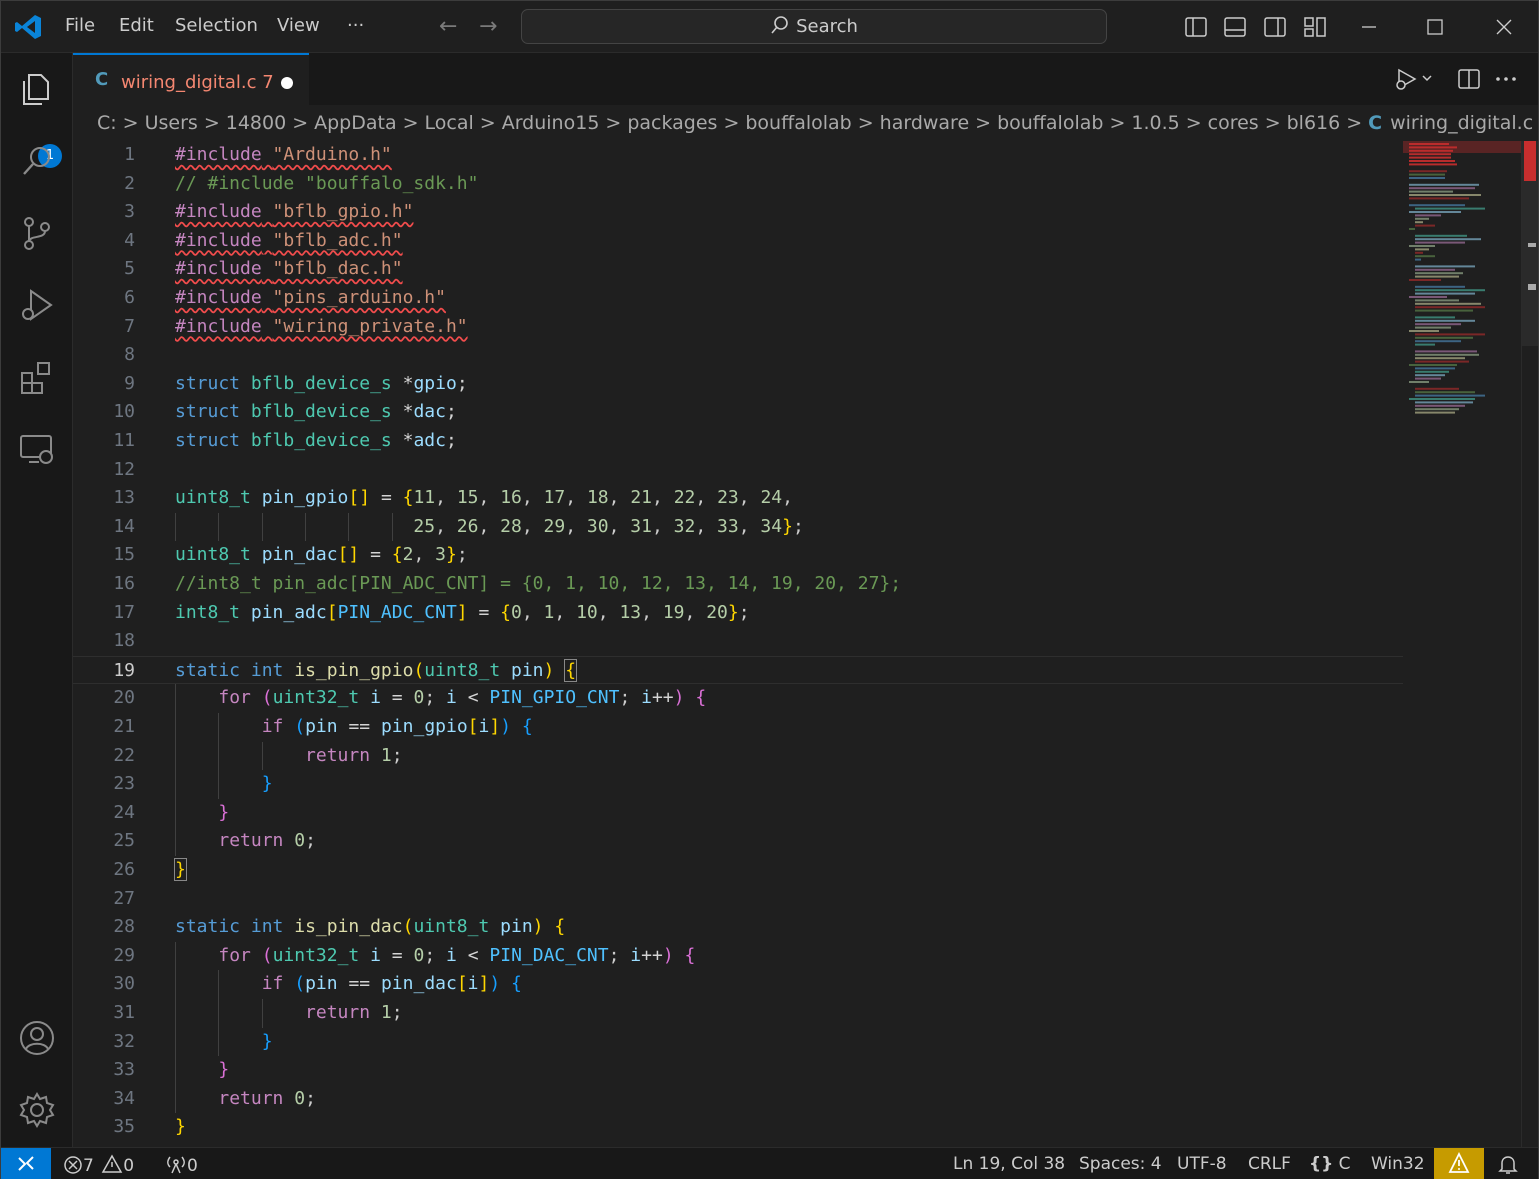  Describe the element at coordinates (1459, 1163) in the screenshot. I see `warning-notification` at that location.